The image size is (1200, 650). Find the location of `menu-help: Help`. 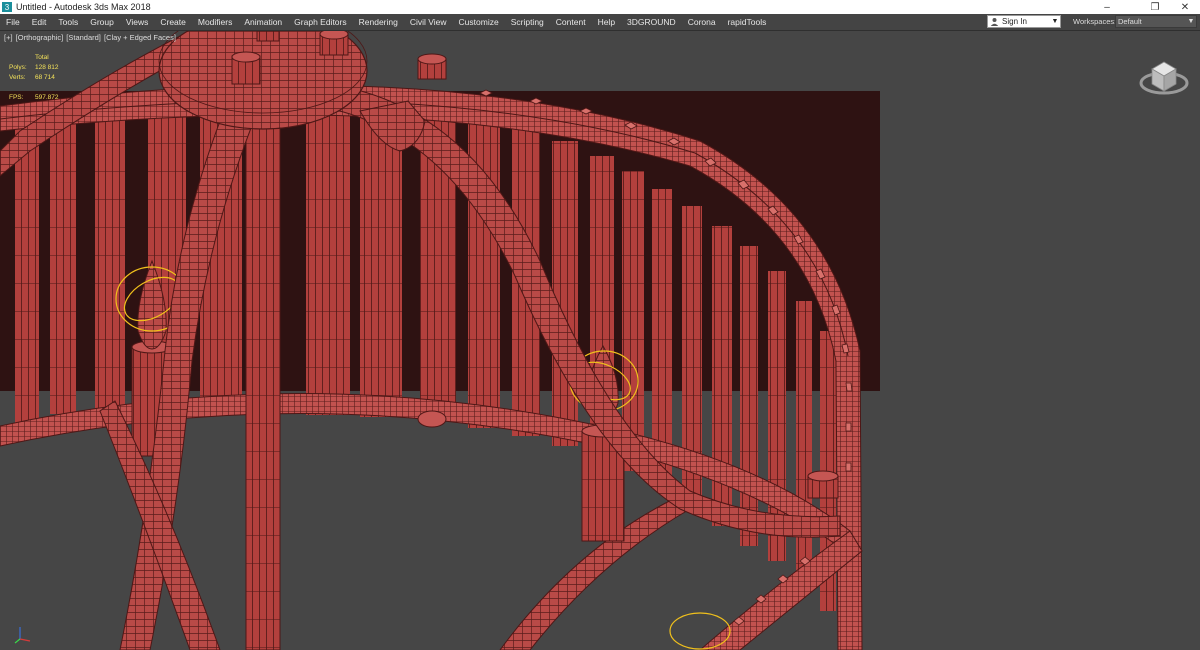

menu-help: Help is located at coordinates (606, 22).